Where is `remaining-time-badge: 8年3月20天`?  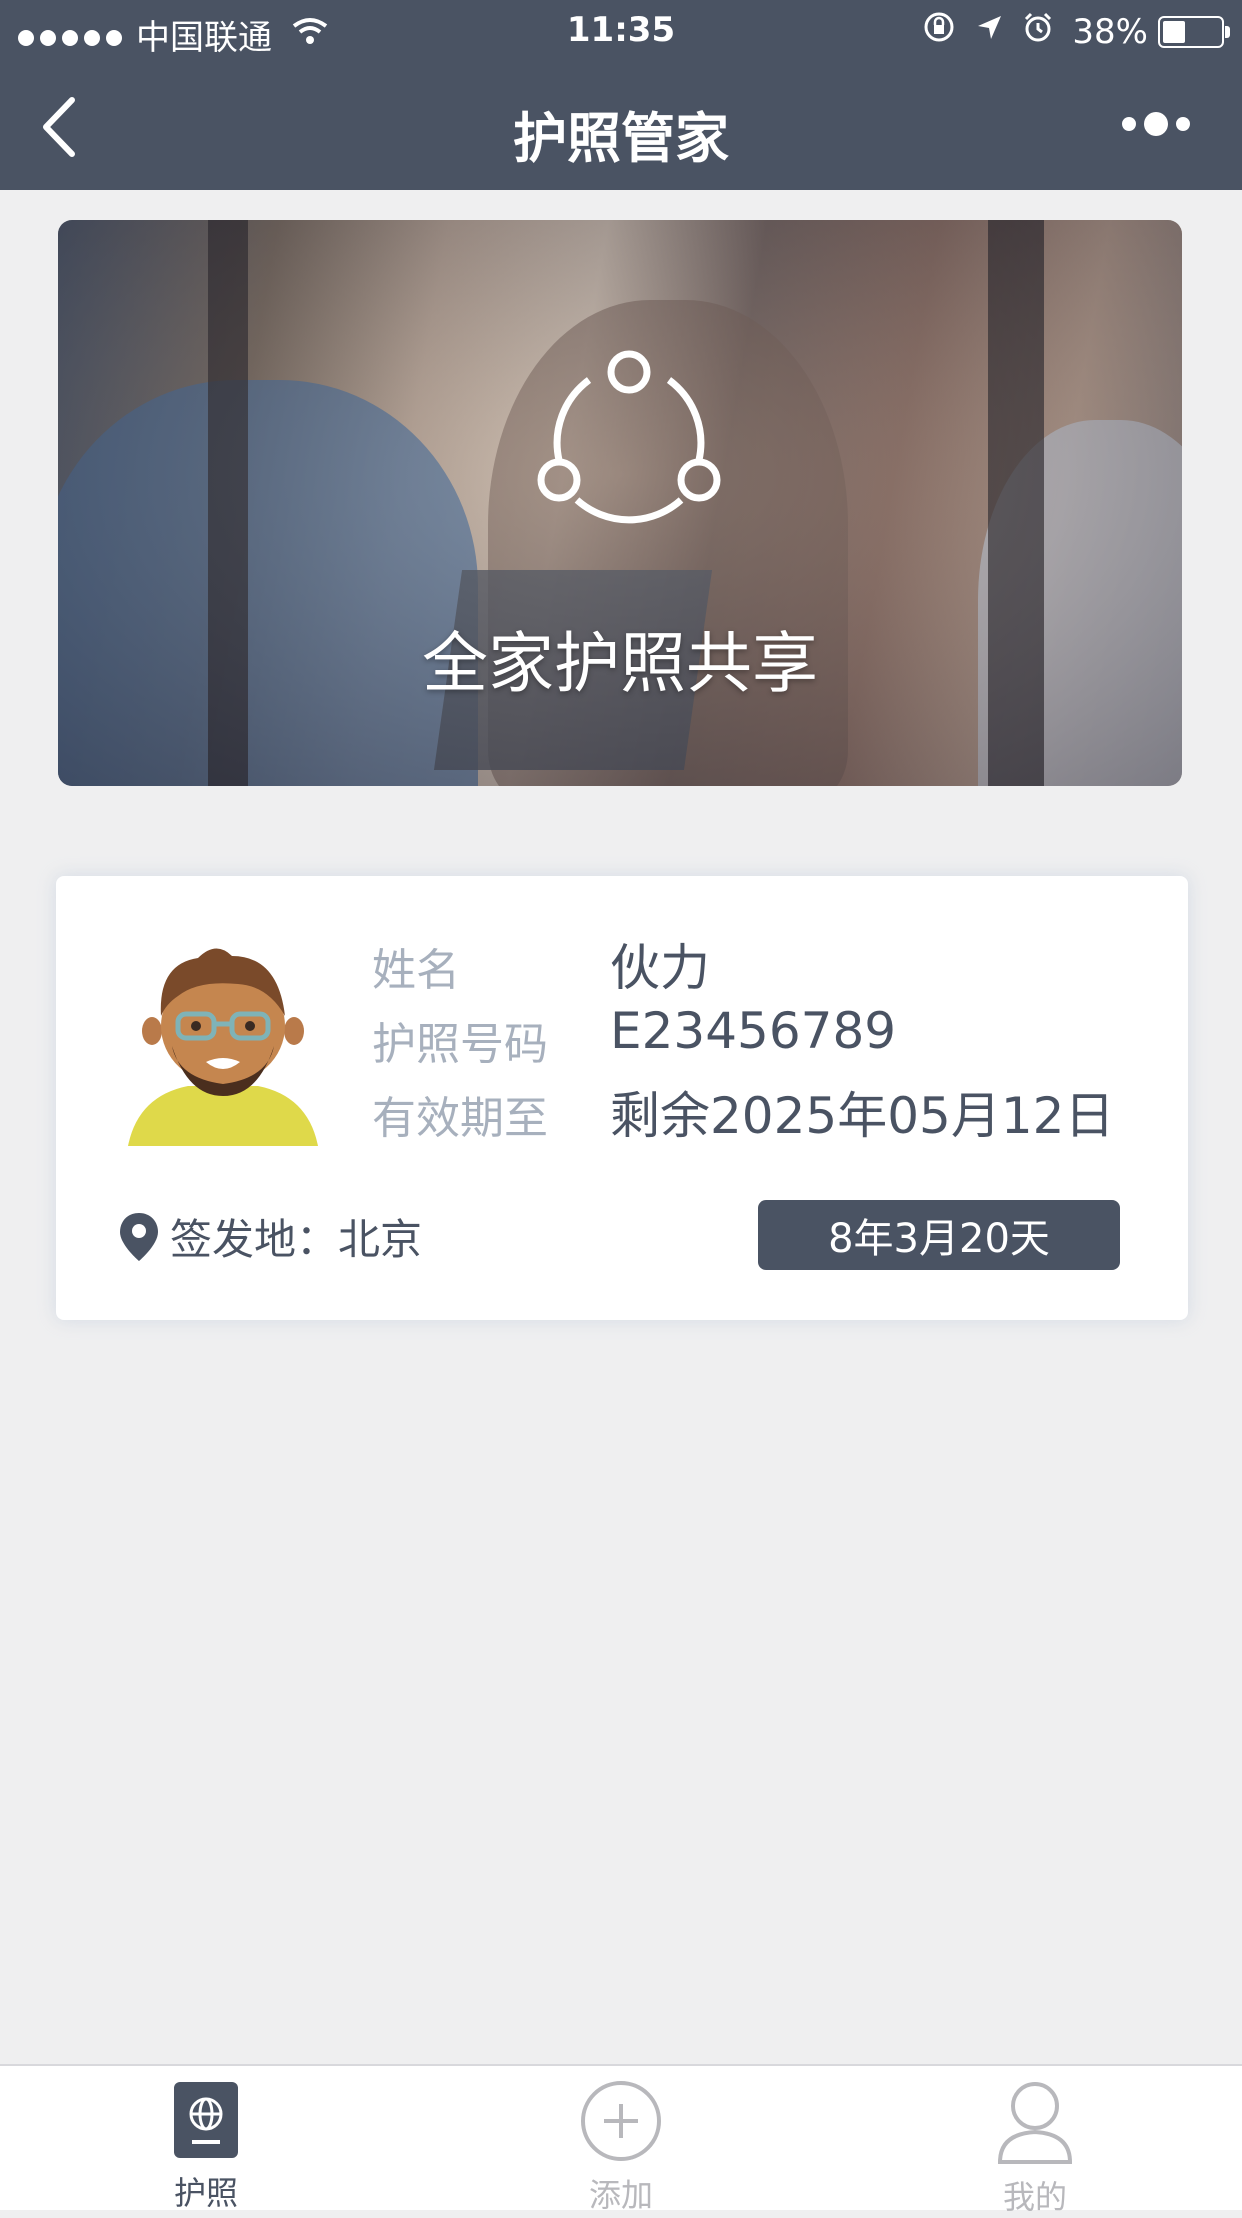
remaining-time-badge: 8年3月20天 is located at coordinates (939, 1235).